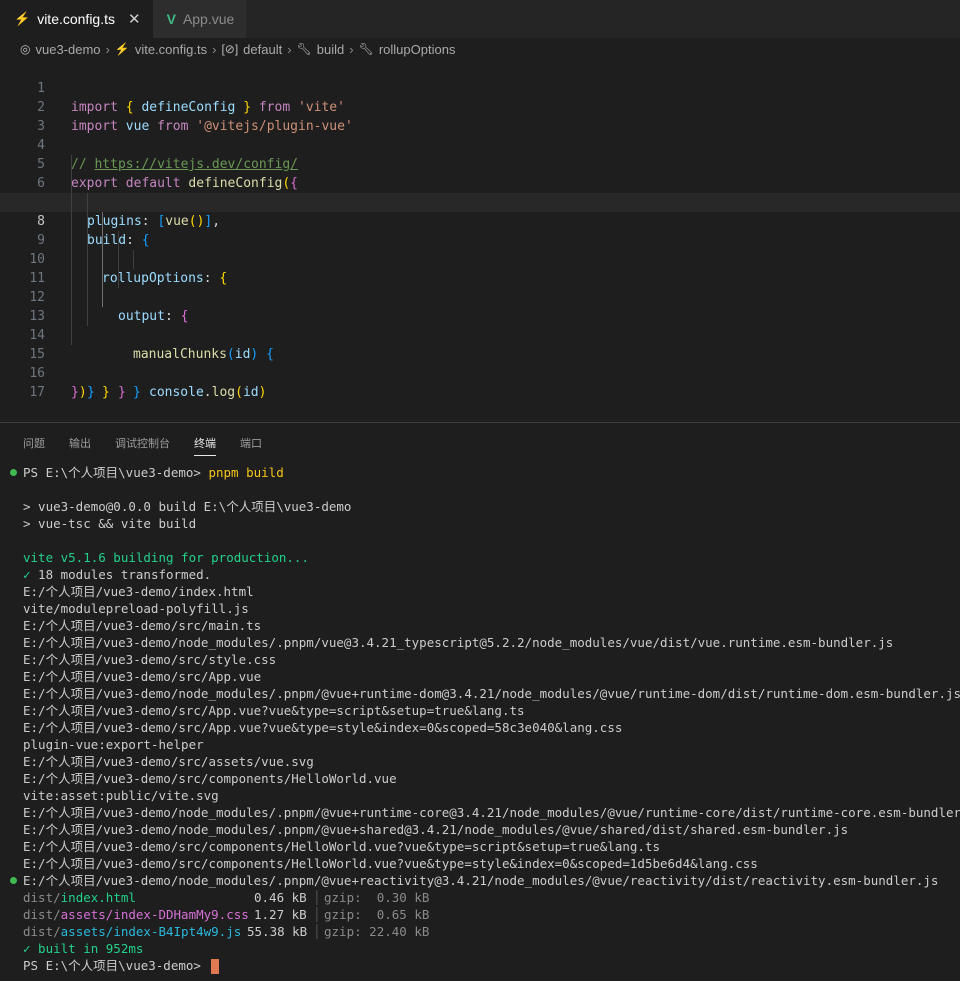  What do you see at coordinates (34, 443) in the screenshot?
I see `tab-problems: 问题` at bounding box center [34, 443].